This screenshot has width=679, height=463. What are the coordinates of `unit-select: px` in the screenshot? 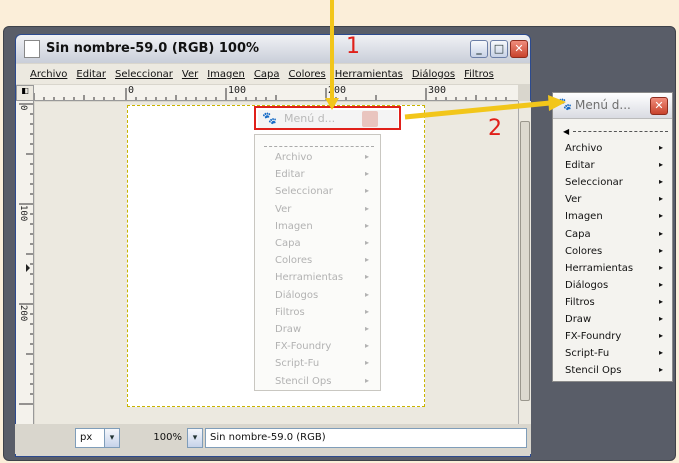 It's located at (90, 438).